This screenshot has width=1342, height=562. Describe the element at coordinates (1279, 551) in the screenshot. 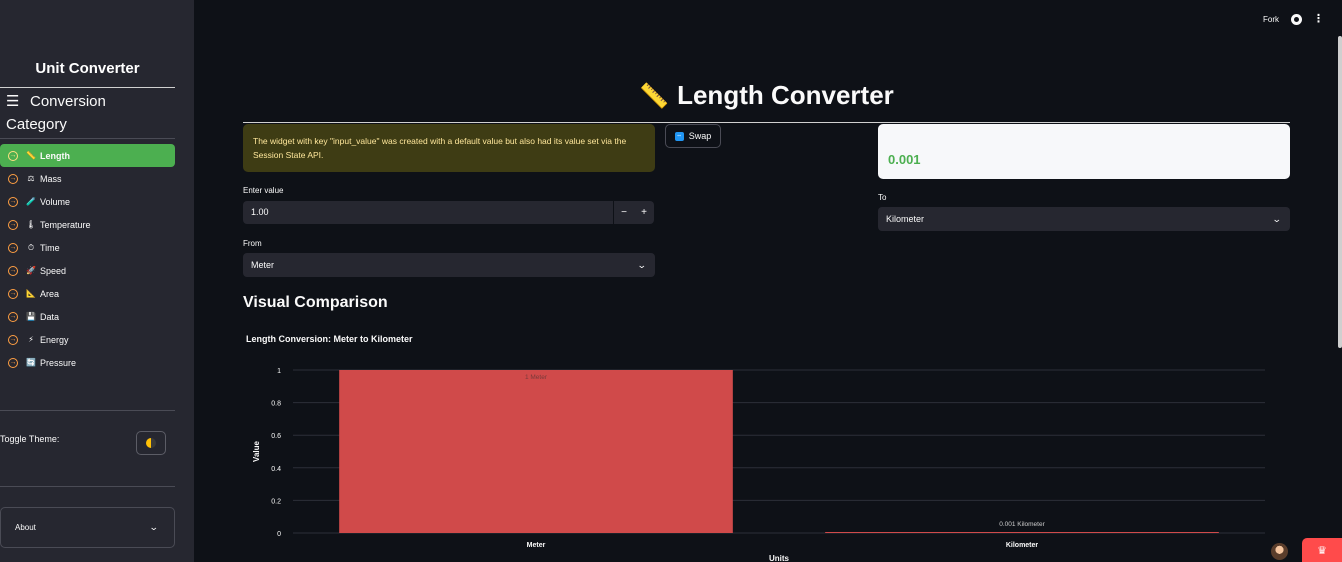

I see `avatar` at that location.